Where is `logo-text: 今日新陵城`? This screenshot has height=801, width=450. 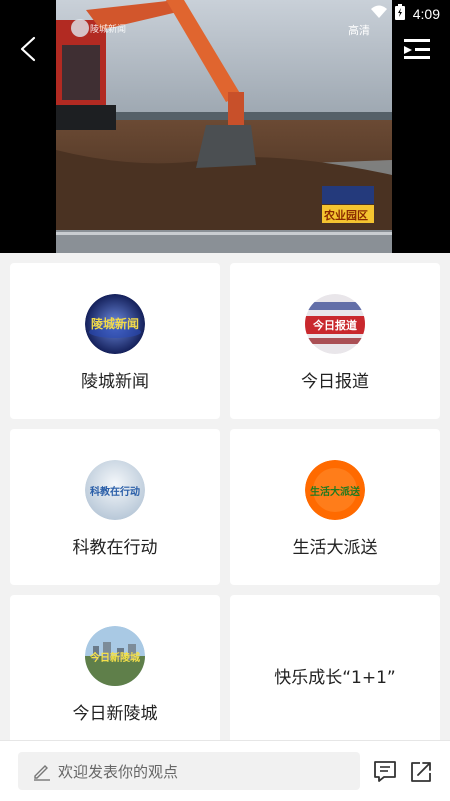 logo-text: 今日新陵城 is located at coordinates (115, 658).